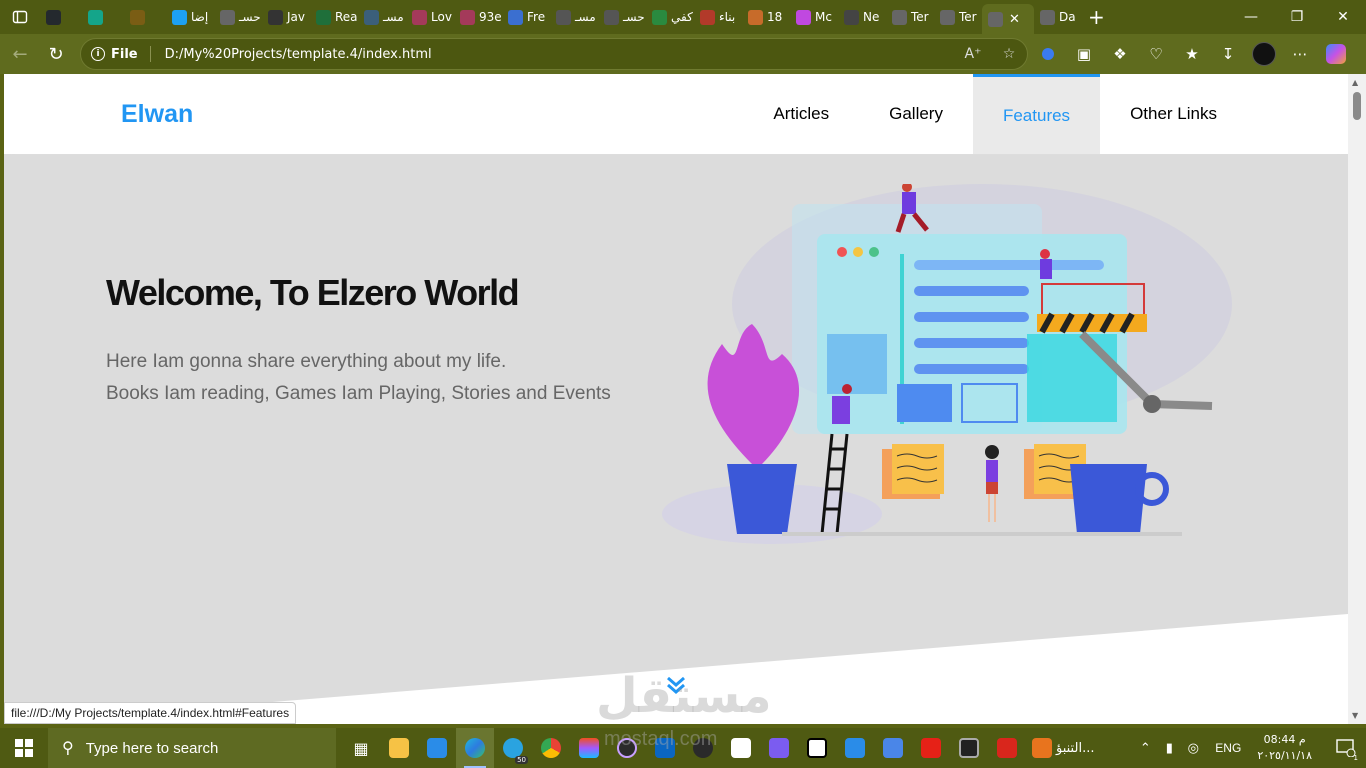  I want to click on telegram-badge: 50, so click(521, 760).